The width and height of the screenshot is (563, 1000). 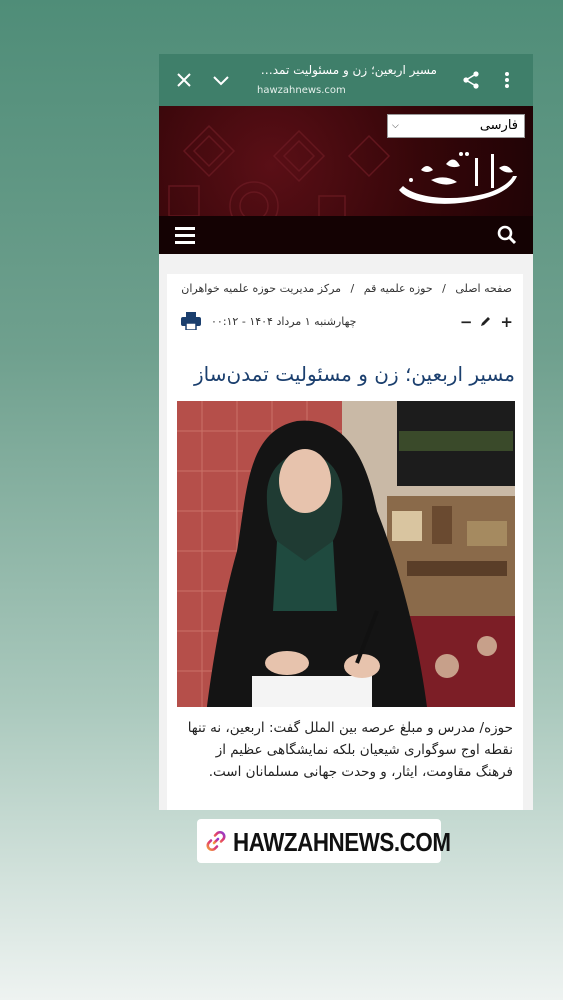 I want to click on more-vert-icon, so click(x=507, y=80).